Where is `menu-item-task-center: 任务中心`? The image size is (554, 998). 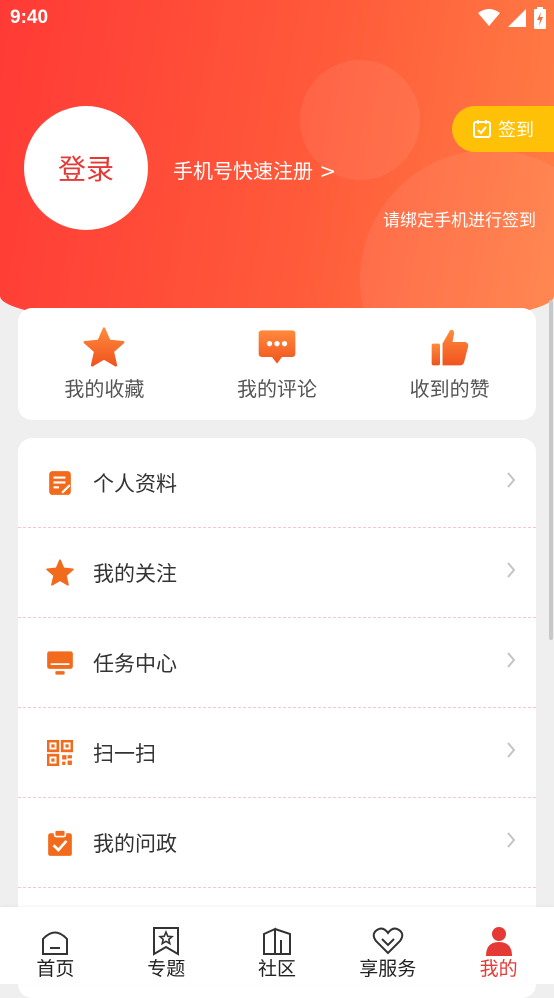
menu-item-task-center: 任务中心 is located at coordinates (277, 663).